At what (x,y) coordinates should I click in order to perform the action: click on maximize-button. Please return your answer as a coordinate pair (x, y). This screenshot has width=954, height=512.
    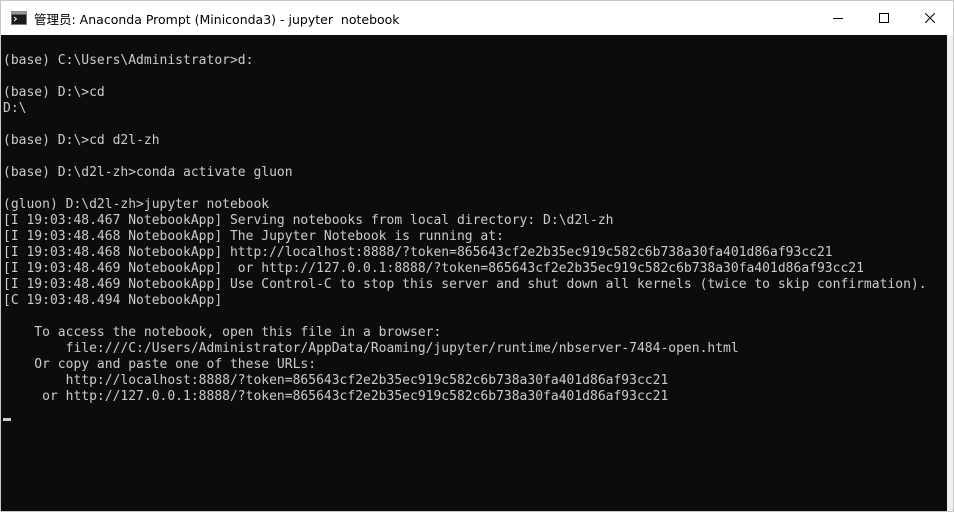
    Looking at the image, I should click on (884, 18).